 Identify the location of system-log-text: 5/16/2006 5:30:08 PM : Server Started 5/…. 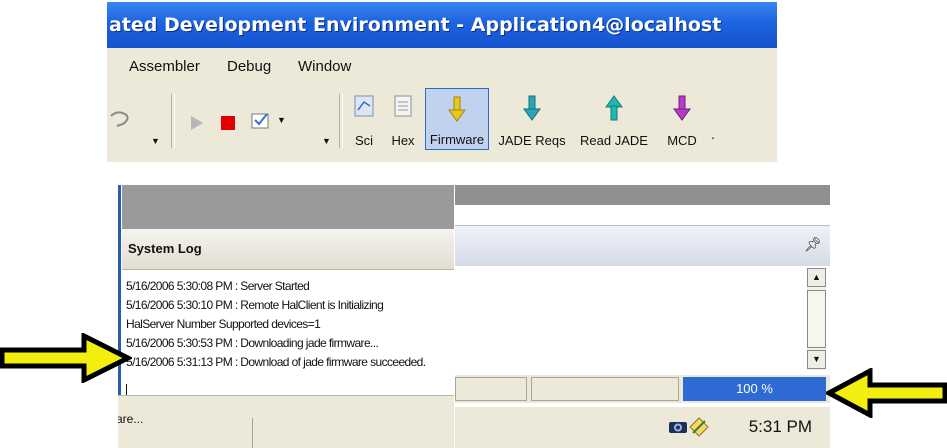
(289, 334).